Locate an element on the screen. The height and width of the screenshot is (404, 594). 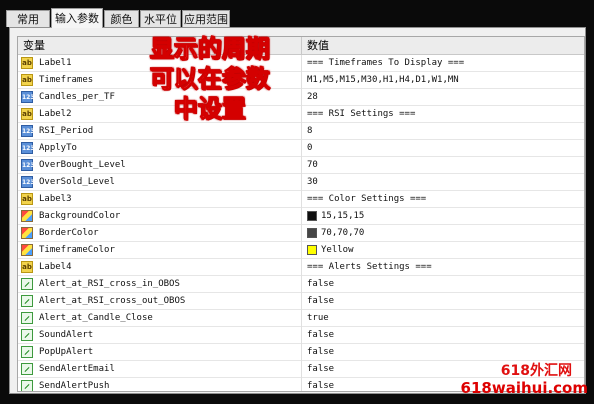
parameter-row: Alert_at_Candle_Close true is located at coordinates (301, 318).